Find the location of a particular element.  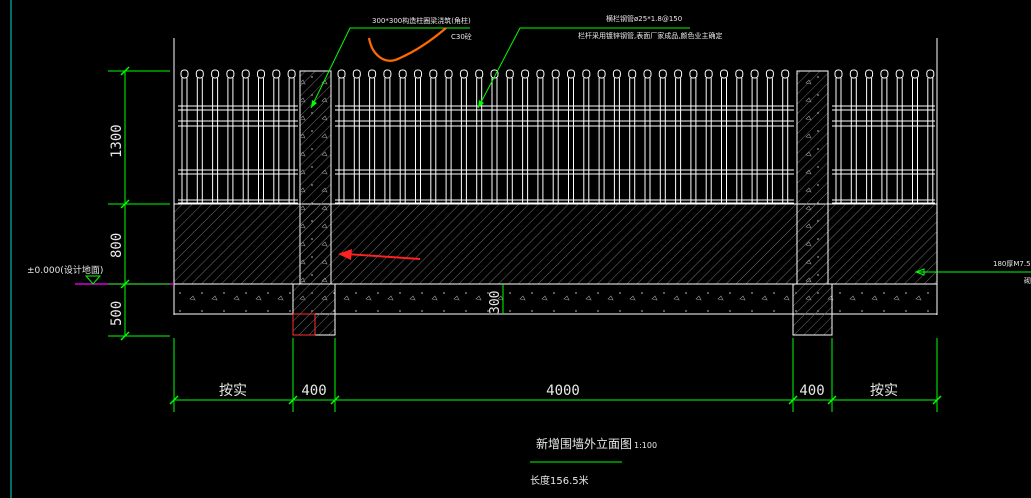

railing-callout-text: 横栏钢管ø25*1.8@150 is located at coordinates (644, 18).